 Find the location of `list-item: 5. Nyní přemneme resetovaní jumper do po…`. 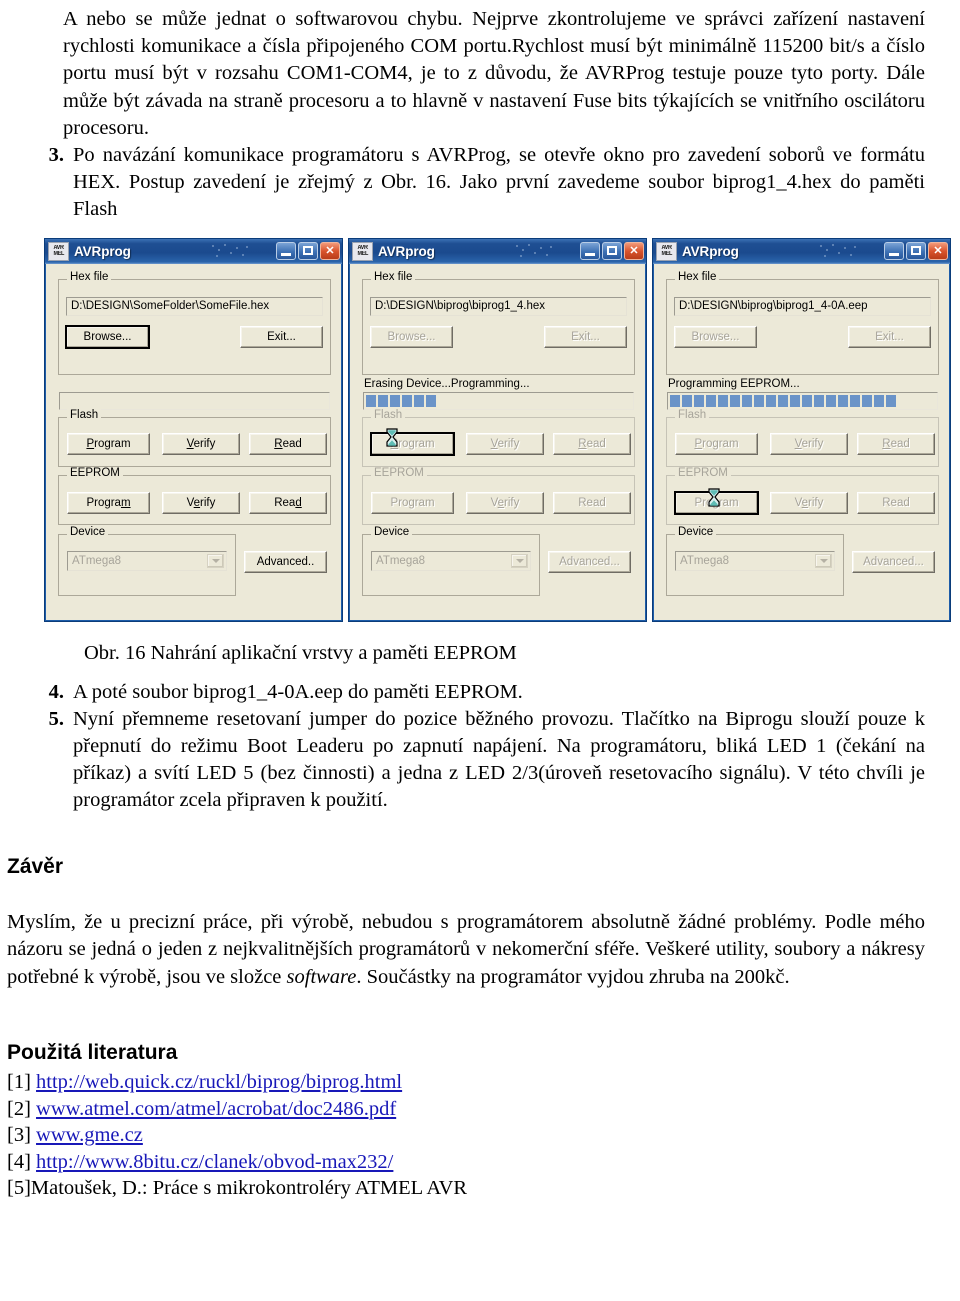

list-item: 5. Nyní přemneme resetovaní jumper do po… is located at coordinates (480, 760).